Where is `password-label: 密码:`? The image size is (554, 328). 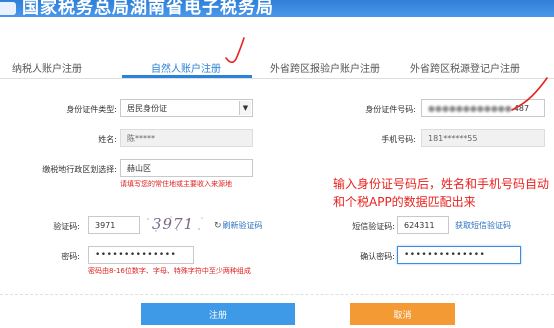 password-label: 密码: is located at coordinates (70, 256).